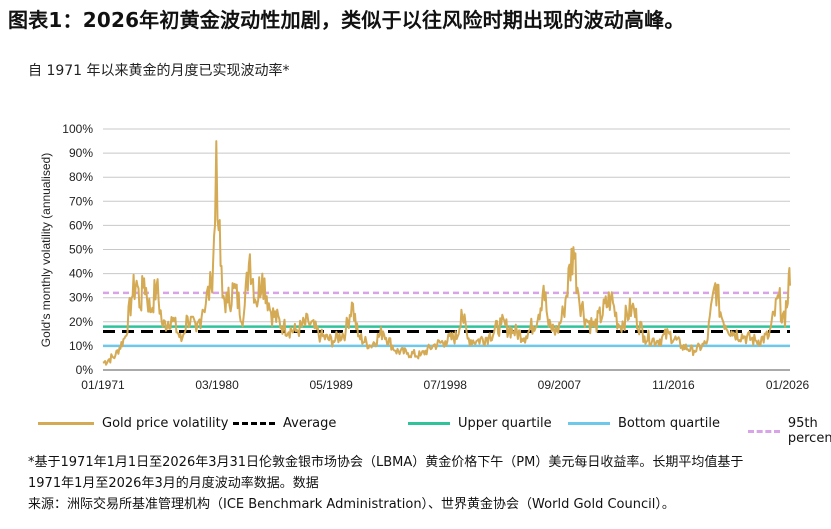  What do you see at coordinates (346, 20) in the screenshot?
I see `page-title: 图表1：2026年初黄金波动性加剧，类似于以往风险时期出现的波动高峰。` at bounding box center [346, 20].